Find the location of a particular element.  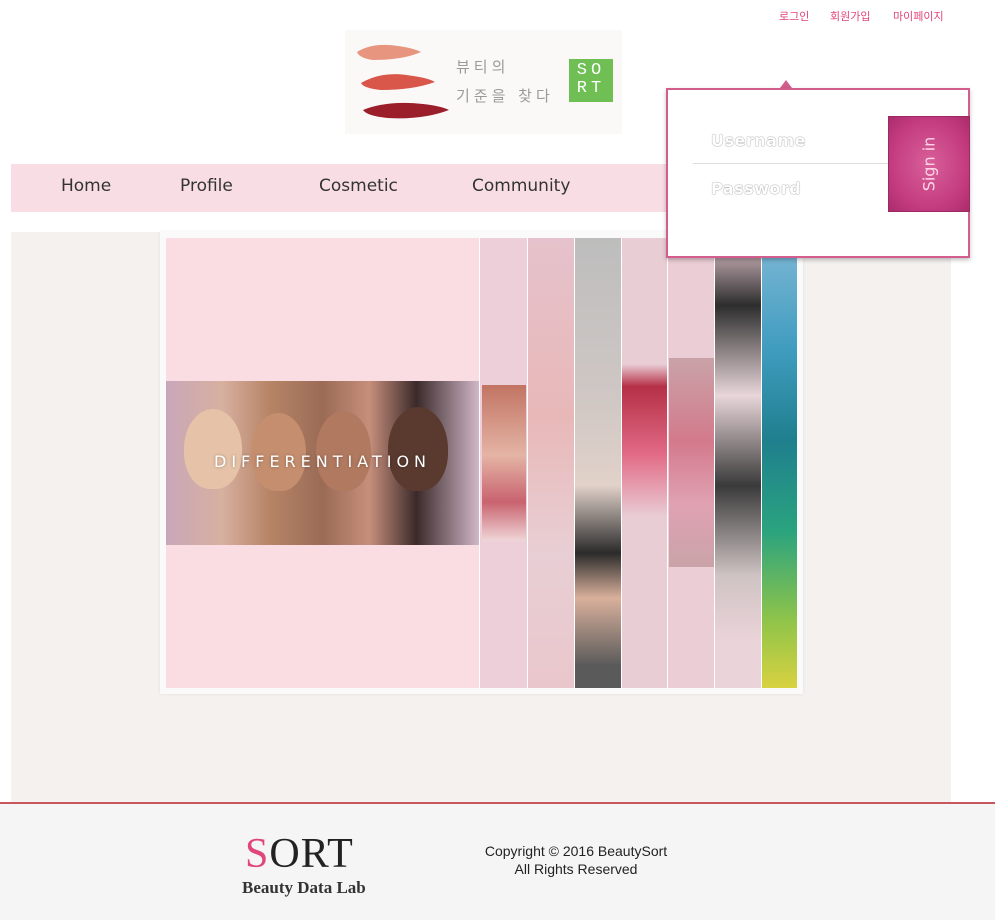

face-closeup-image is located at coordinates (504, 463).